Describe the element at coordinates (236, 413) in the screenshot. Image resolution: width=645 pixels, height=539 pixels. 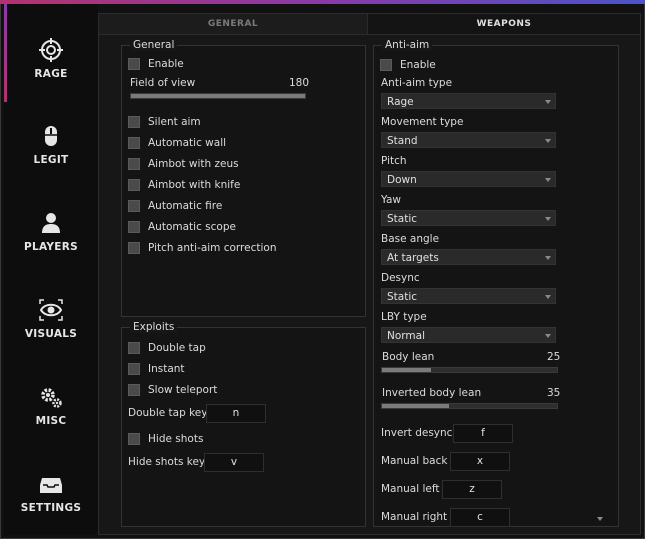
I see `double-tap-keybind: n` at that location.